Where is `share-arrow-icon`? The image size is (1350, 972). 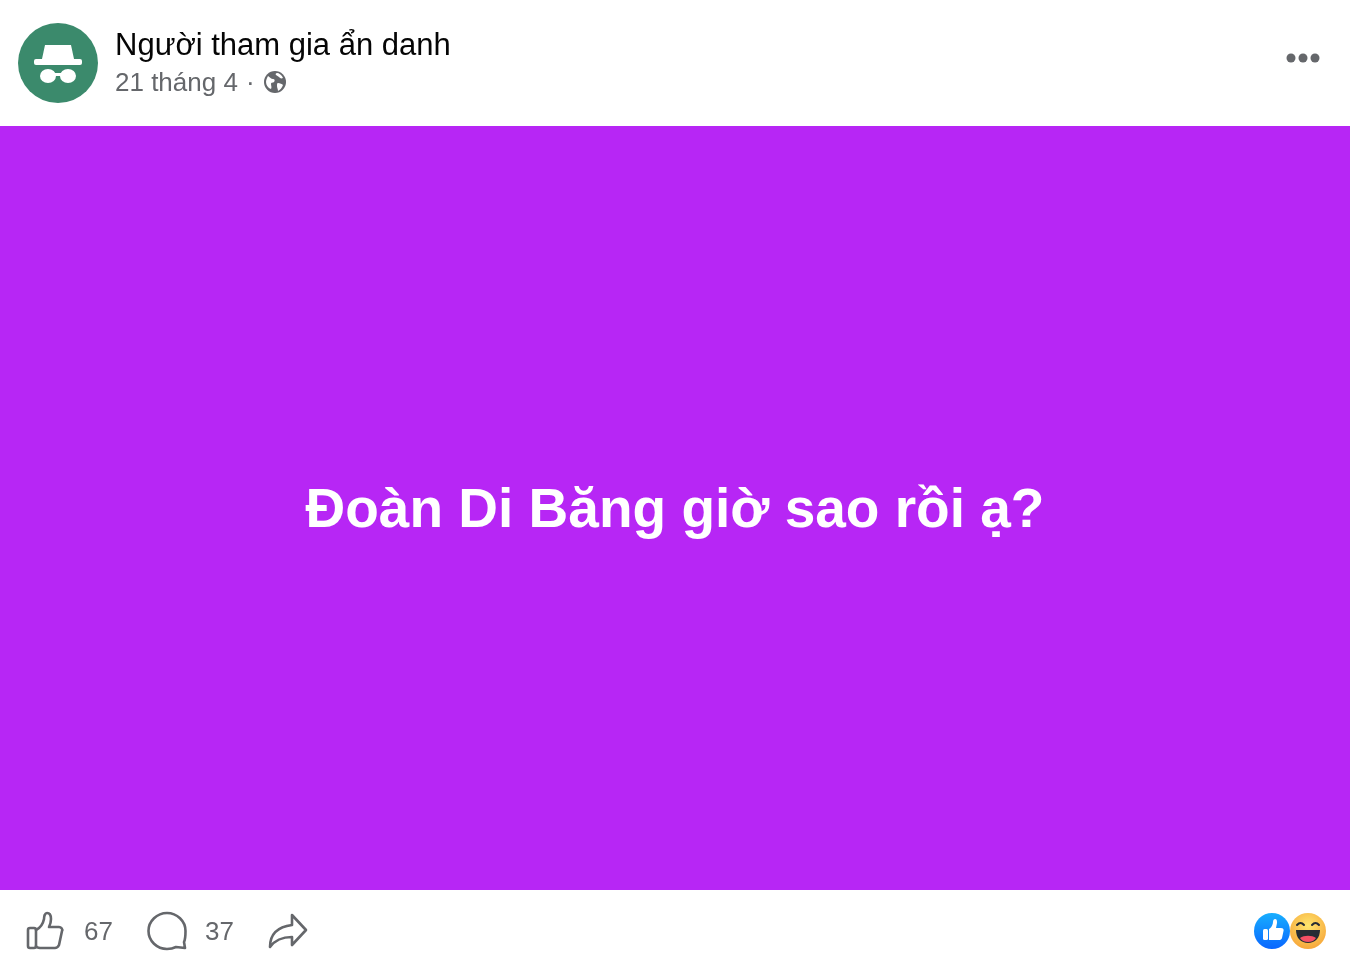 share-arrow-icon is located at coordinates (287, 931).